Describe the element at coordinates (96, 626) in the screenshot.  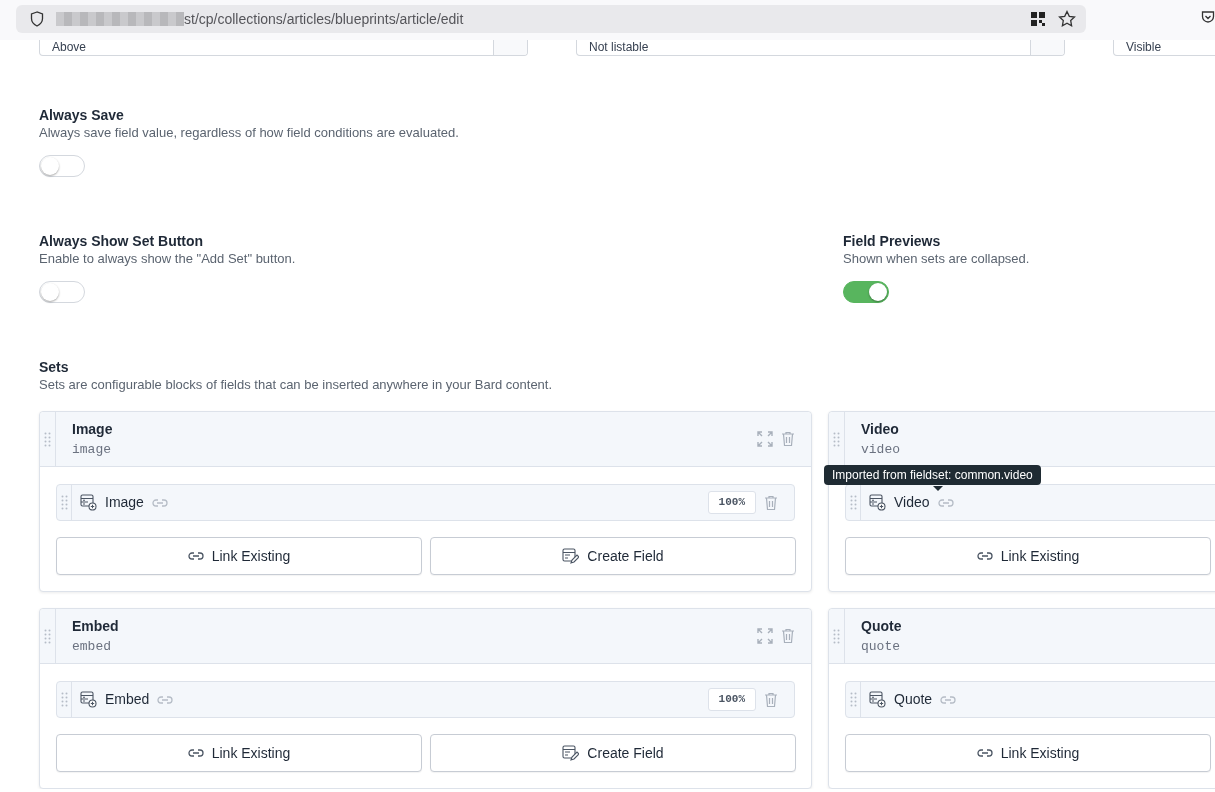
I see `set-title: Embed` at that location.